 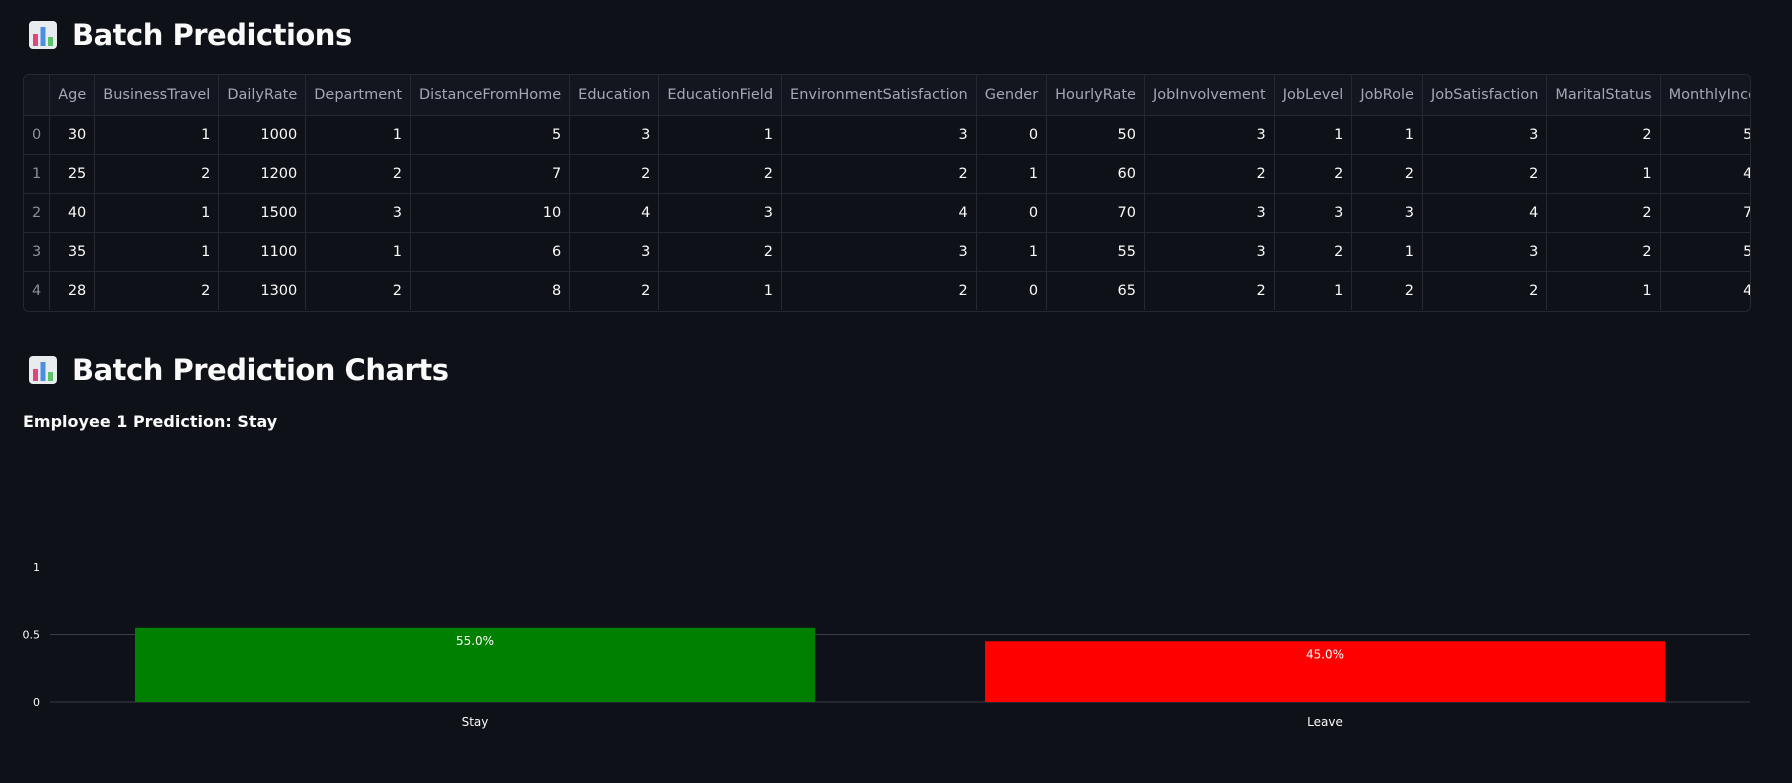 I want to click on table-row: 0301100015313050311325000, so click(x=887, y=135).